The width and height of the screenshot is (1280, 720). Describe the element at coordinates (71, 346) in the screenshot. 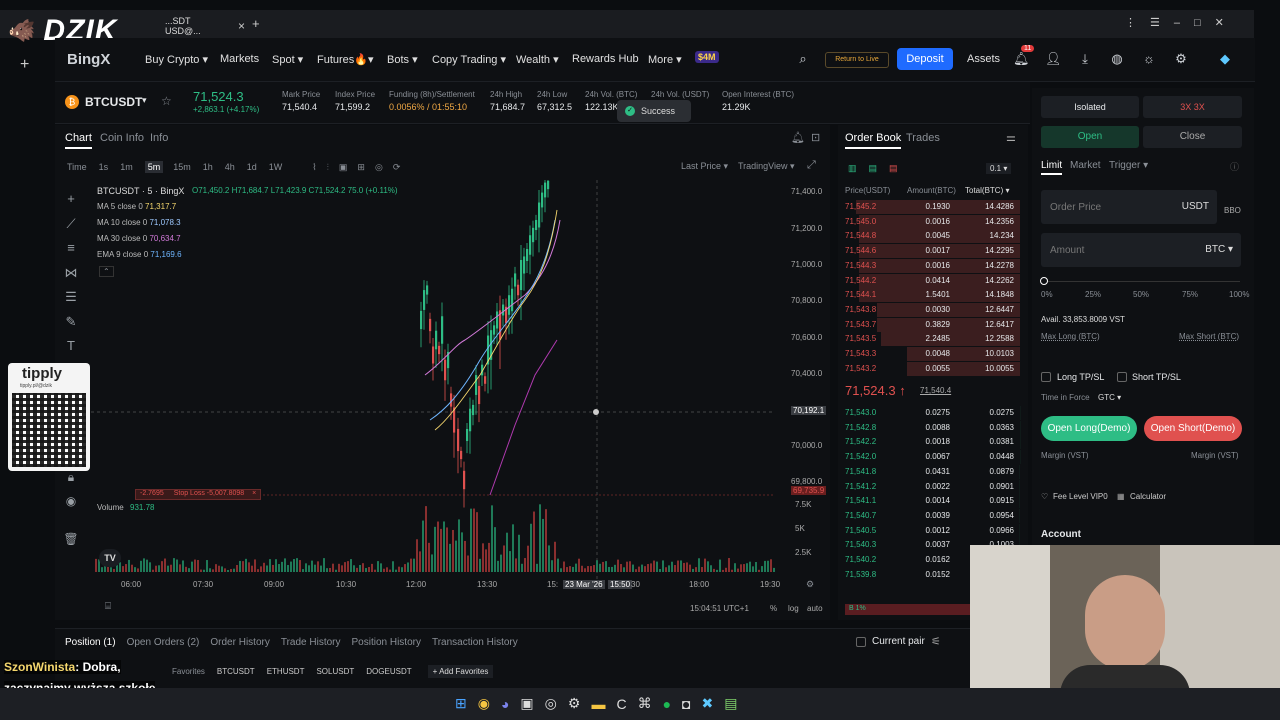

I see `text-icon: T` at that location.